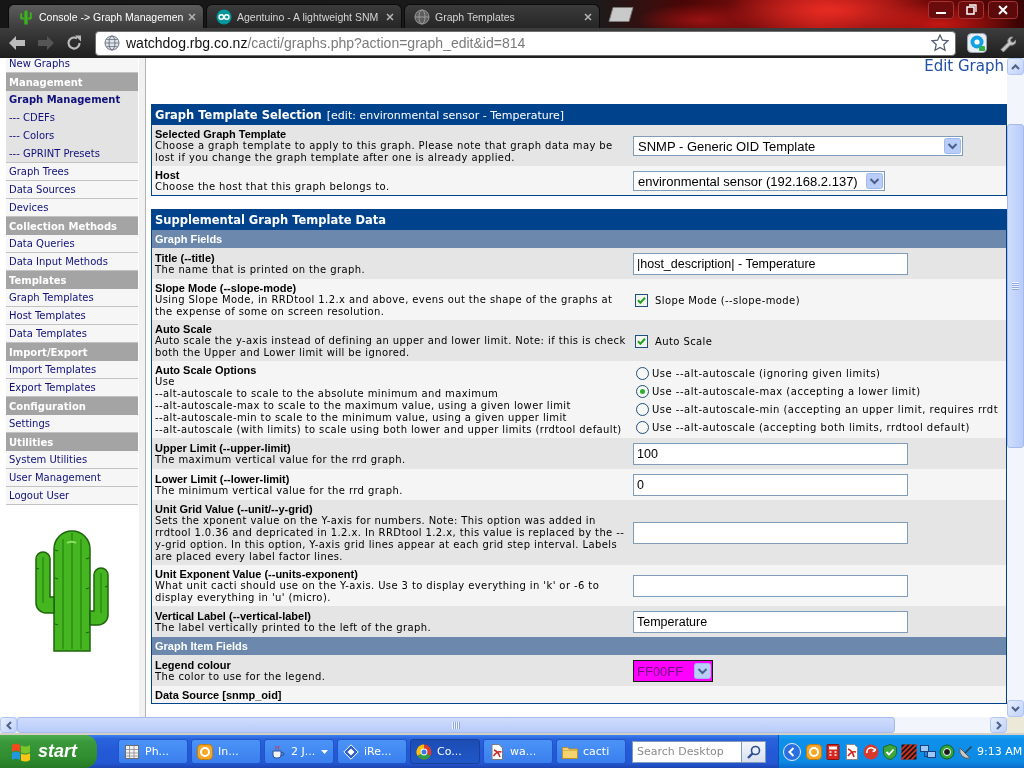  What do you see at coordinates (106, 16) in the screenshot?
I see `browser-tab: Console -> Graph Managemen` at bounding box center [106, 16].